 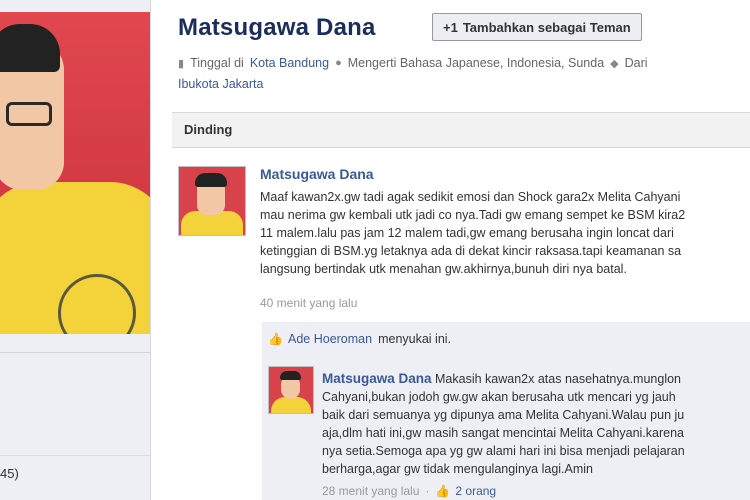 I want to click on home-icon: ▮, so click(x=181, y=63).